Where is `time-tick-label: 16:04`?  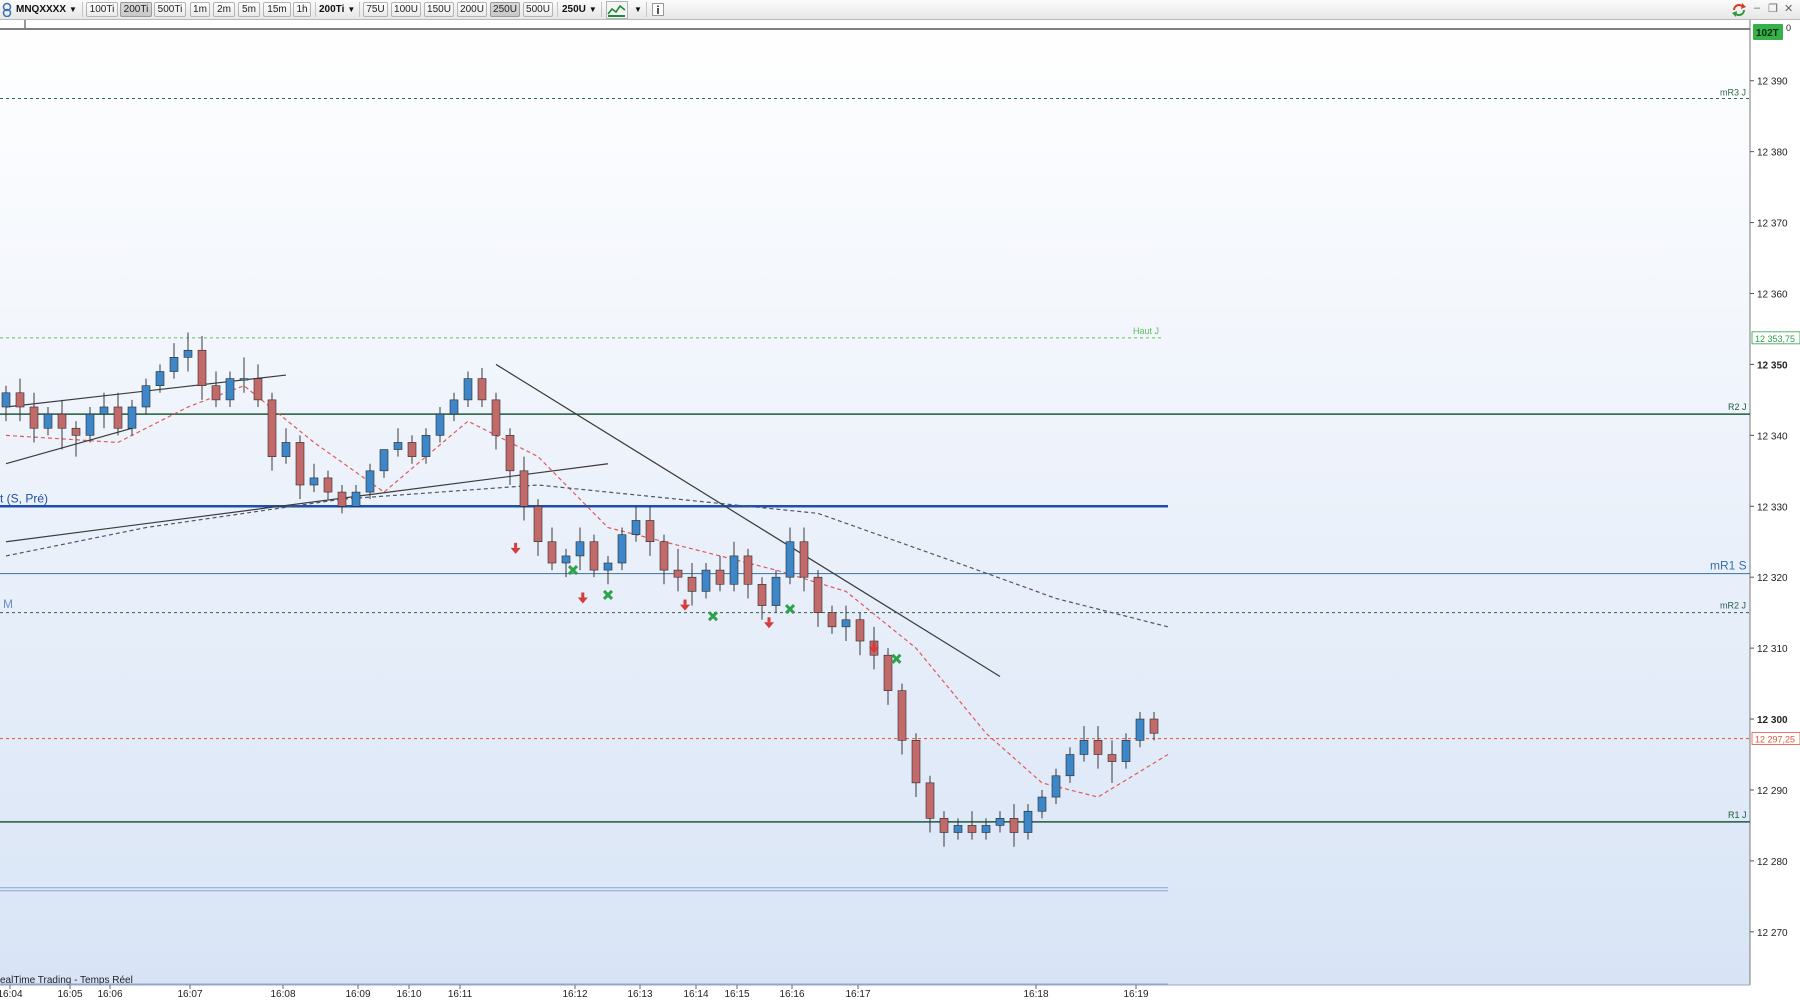
time-tick-label: 16:04 is located at coordinates (11, 994).